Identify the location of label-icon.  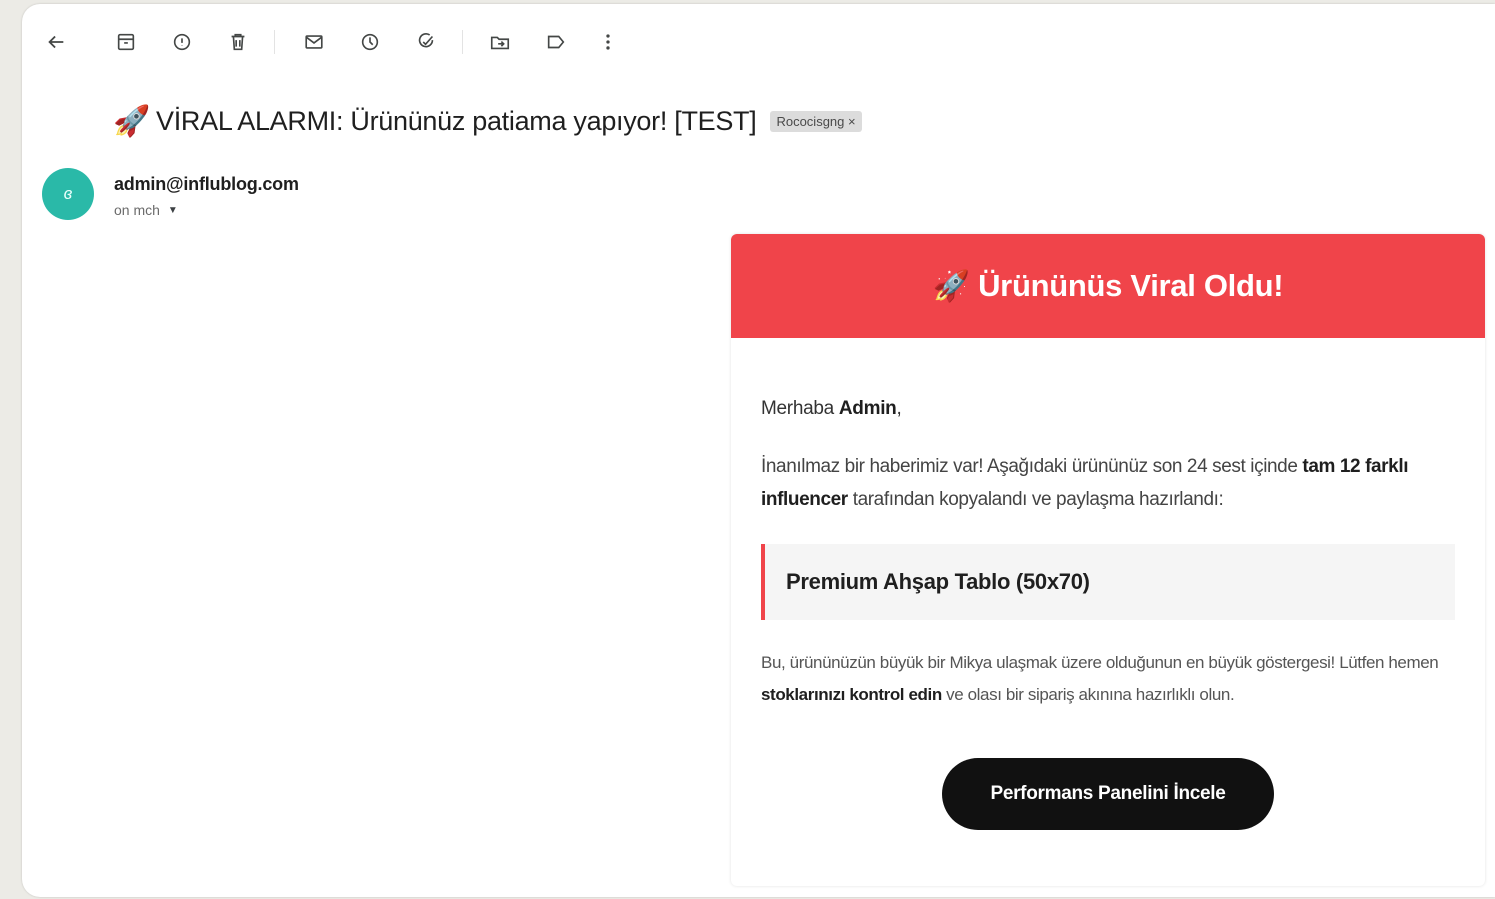
(556, 42).